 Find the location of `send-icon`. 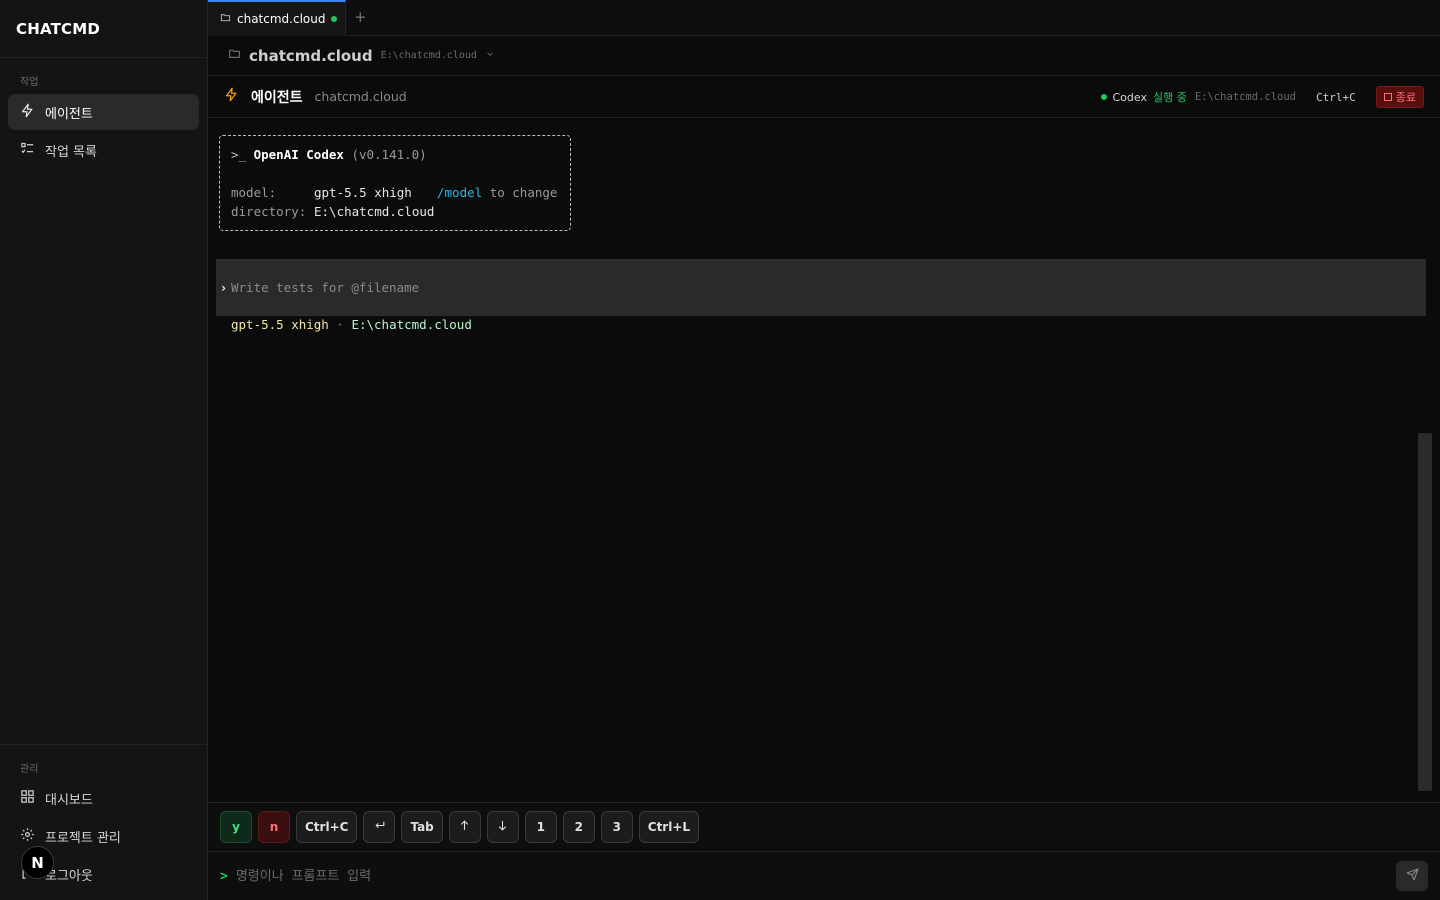

send-icon is located at coordinates (1412, 876).